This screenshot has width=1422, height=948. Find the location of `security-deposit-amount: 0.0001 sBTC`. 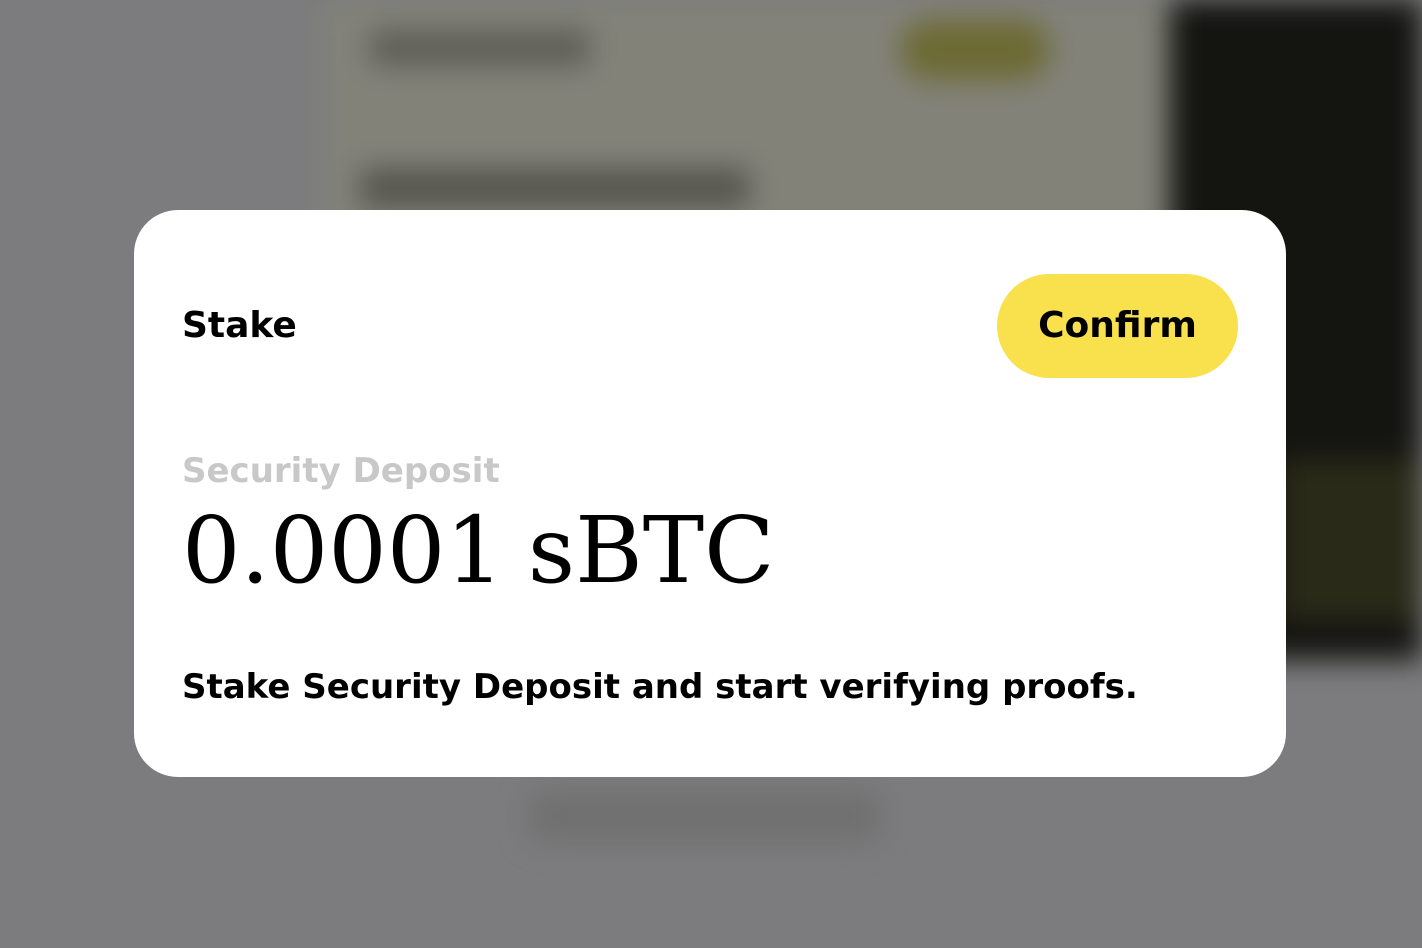

security-deposit-amount: 0.0001 sBTC is located at coordinates (490, 551).